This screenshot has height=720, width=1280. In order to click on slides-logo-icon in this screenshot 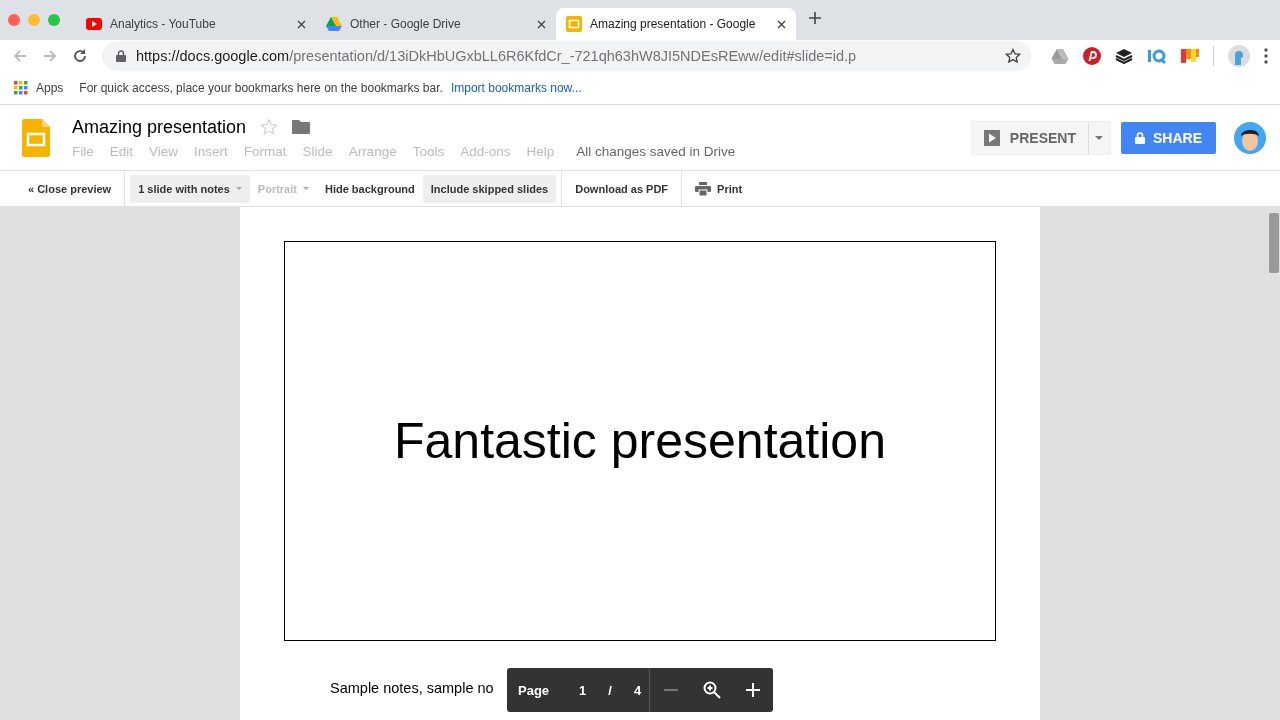, I will do `click(574, 24)`.